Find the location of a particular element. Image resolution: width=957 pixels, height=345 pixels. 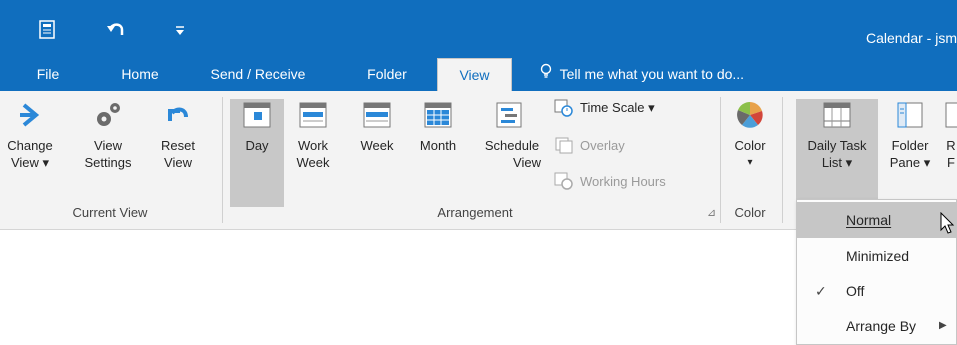

send-receive-all-icon is located at coordinates (48, 30).